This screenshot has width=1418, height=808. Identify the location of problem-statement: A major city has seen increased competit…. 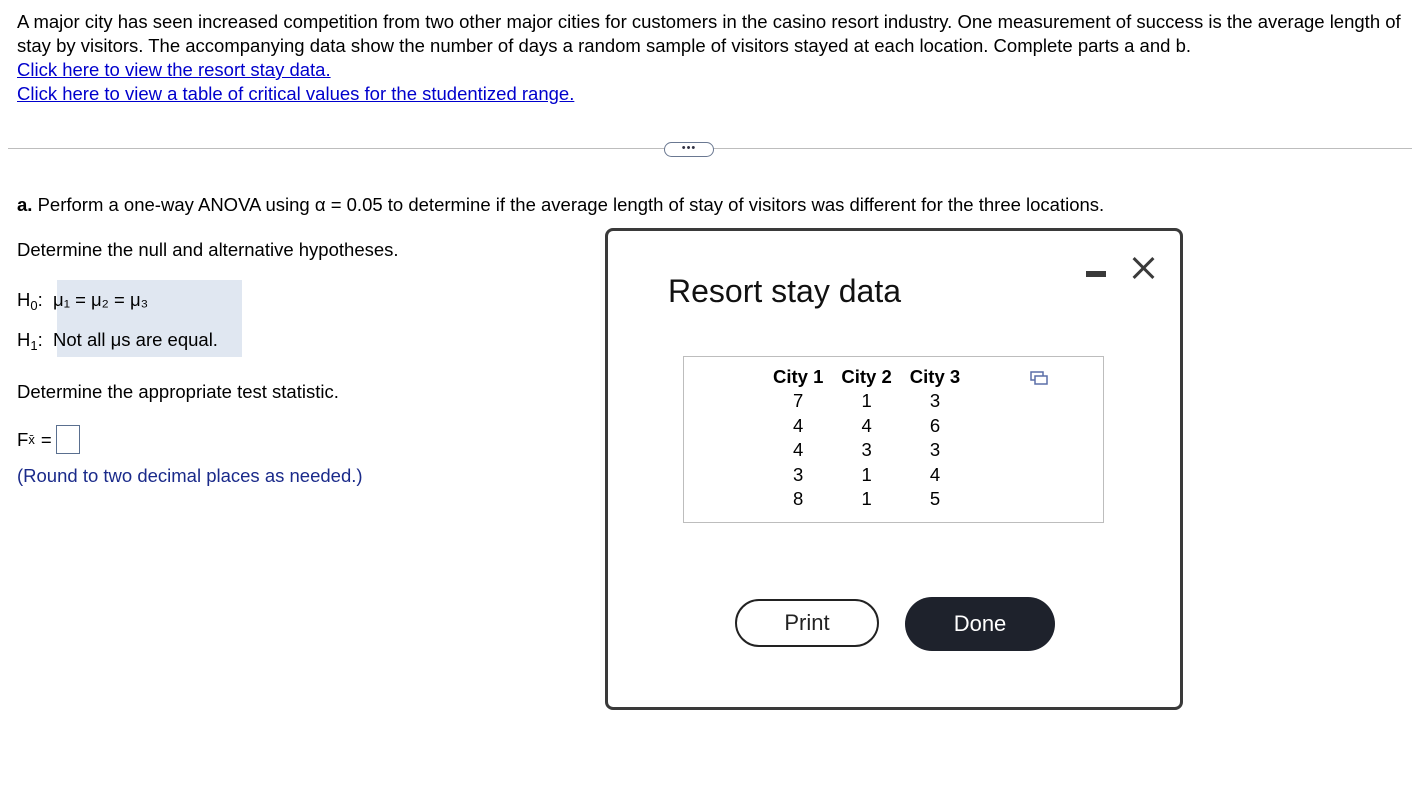
(712, 58).